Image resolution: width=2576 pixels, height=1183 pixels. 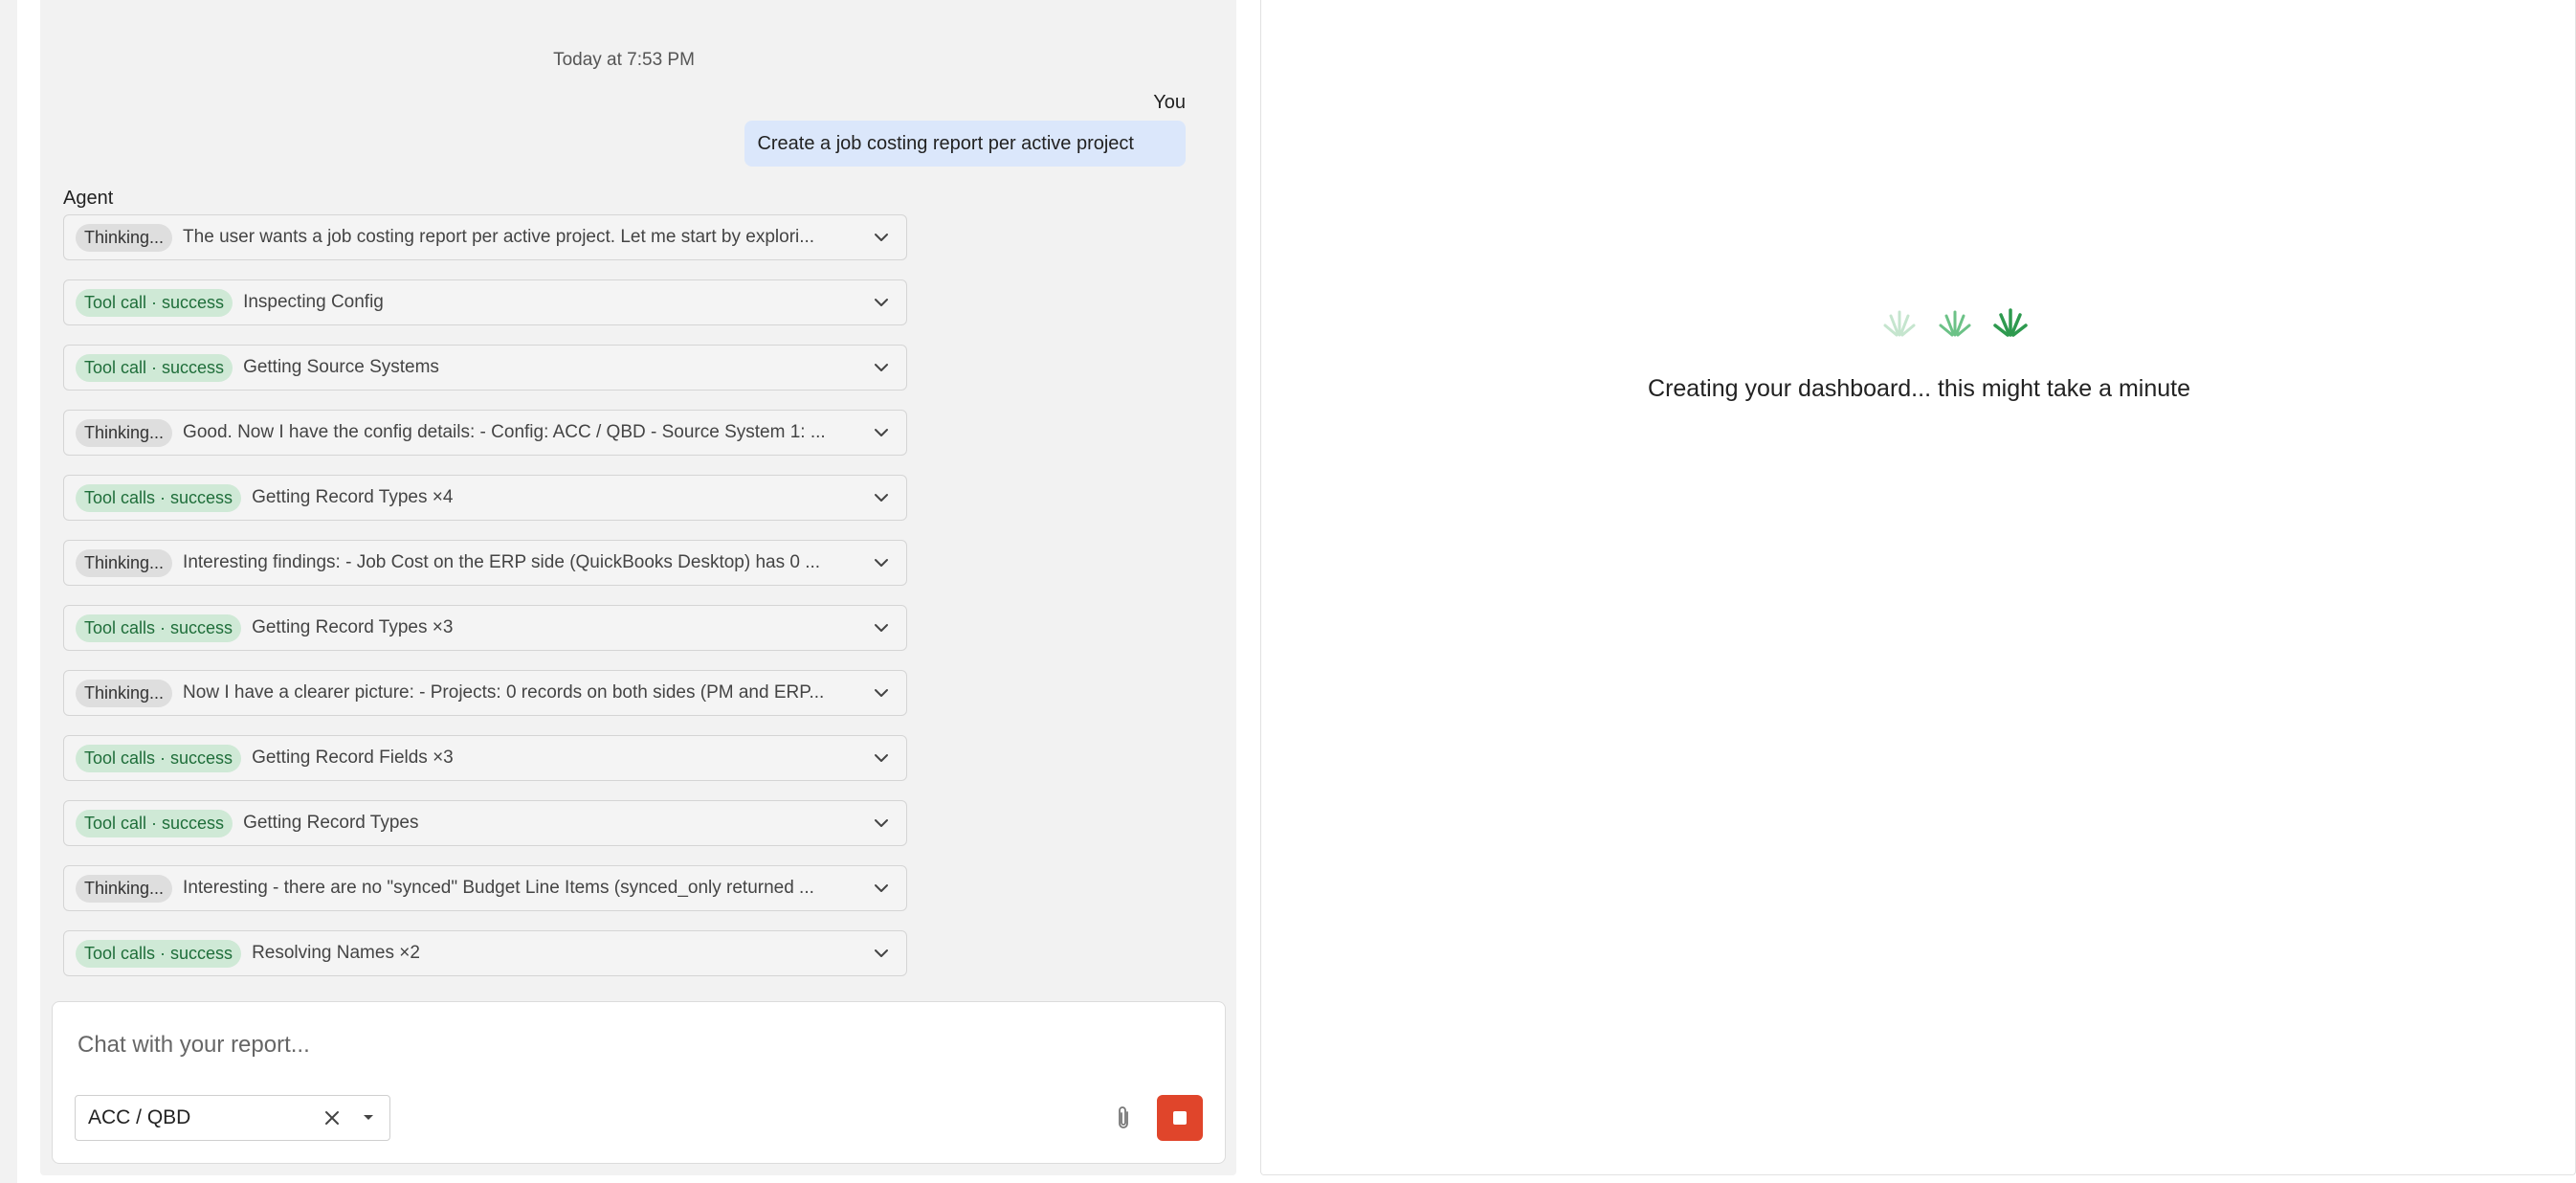 I want to click on agent-step-text: Getting Record Fields ×3, so click(x=353, y=758).